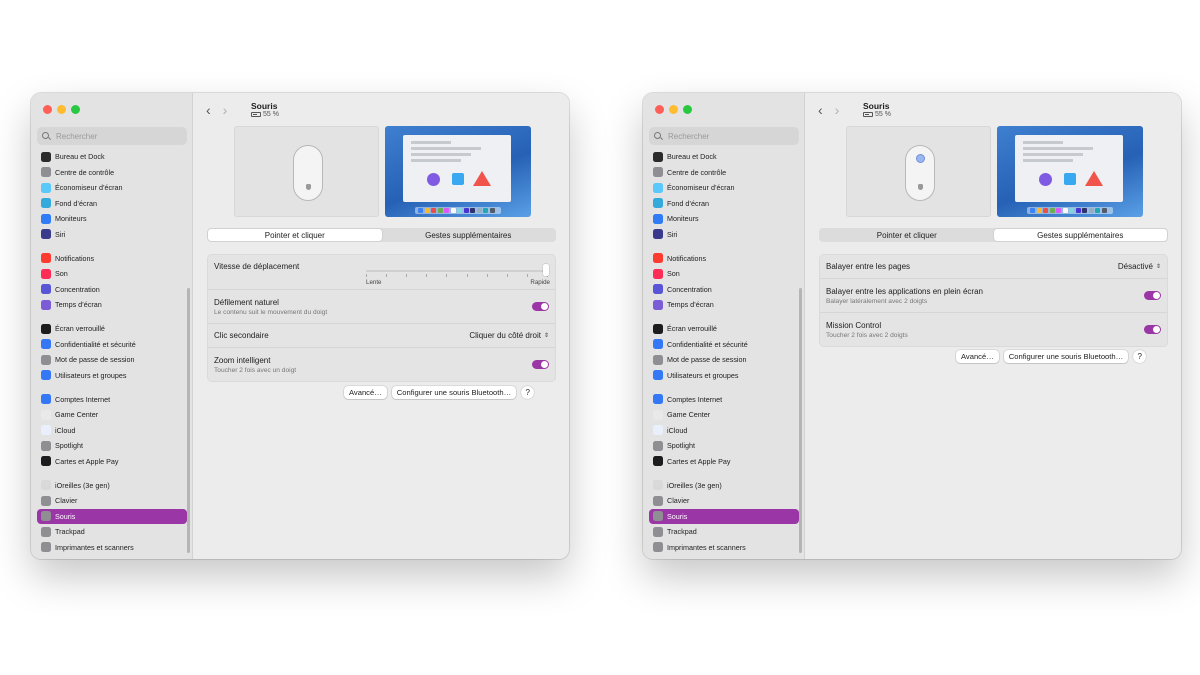  What do you see at coordinates (703, 375) in the screenshot?
I see `sidebar-item-label: Utilisateurs et groupes` at bounding box center [703, 375].